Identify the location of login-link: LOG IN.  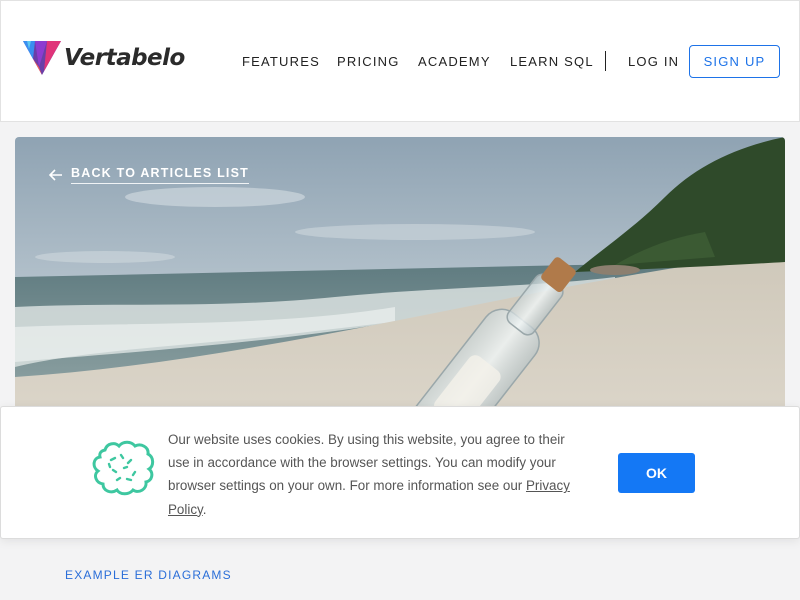
(653, 61).